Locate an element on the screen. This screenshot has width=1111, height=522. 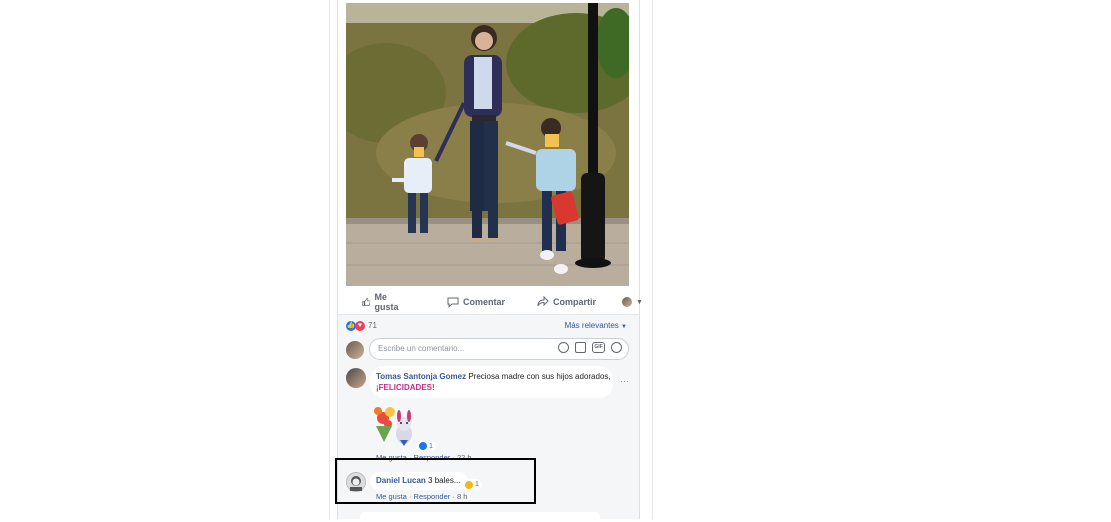
comment-button: Comentar is located at coordinates (476, 302).